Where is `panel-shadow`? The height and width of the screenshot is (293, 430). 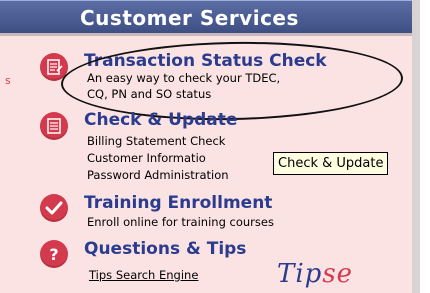 panel-shadow is located at coordinates (416, 146).